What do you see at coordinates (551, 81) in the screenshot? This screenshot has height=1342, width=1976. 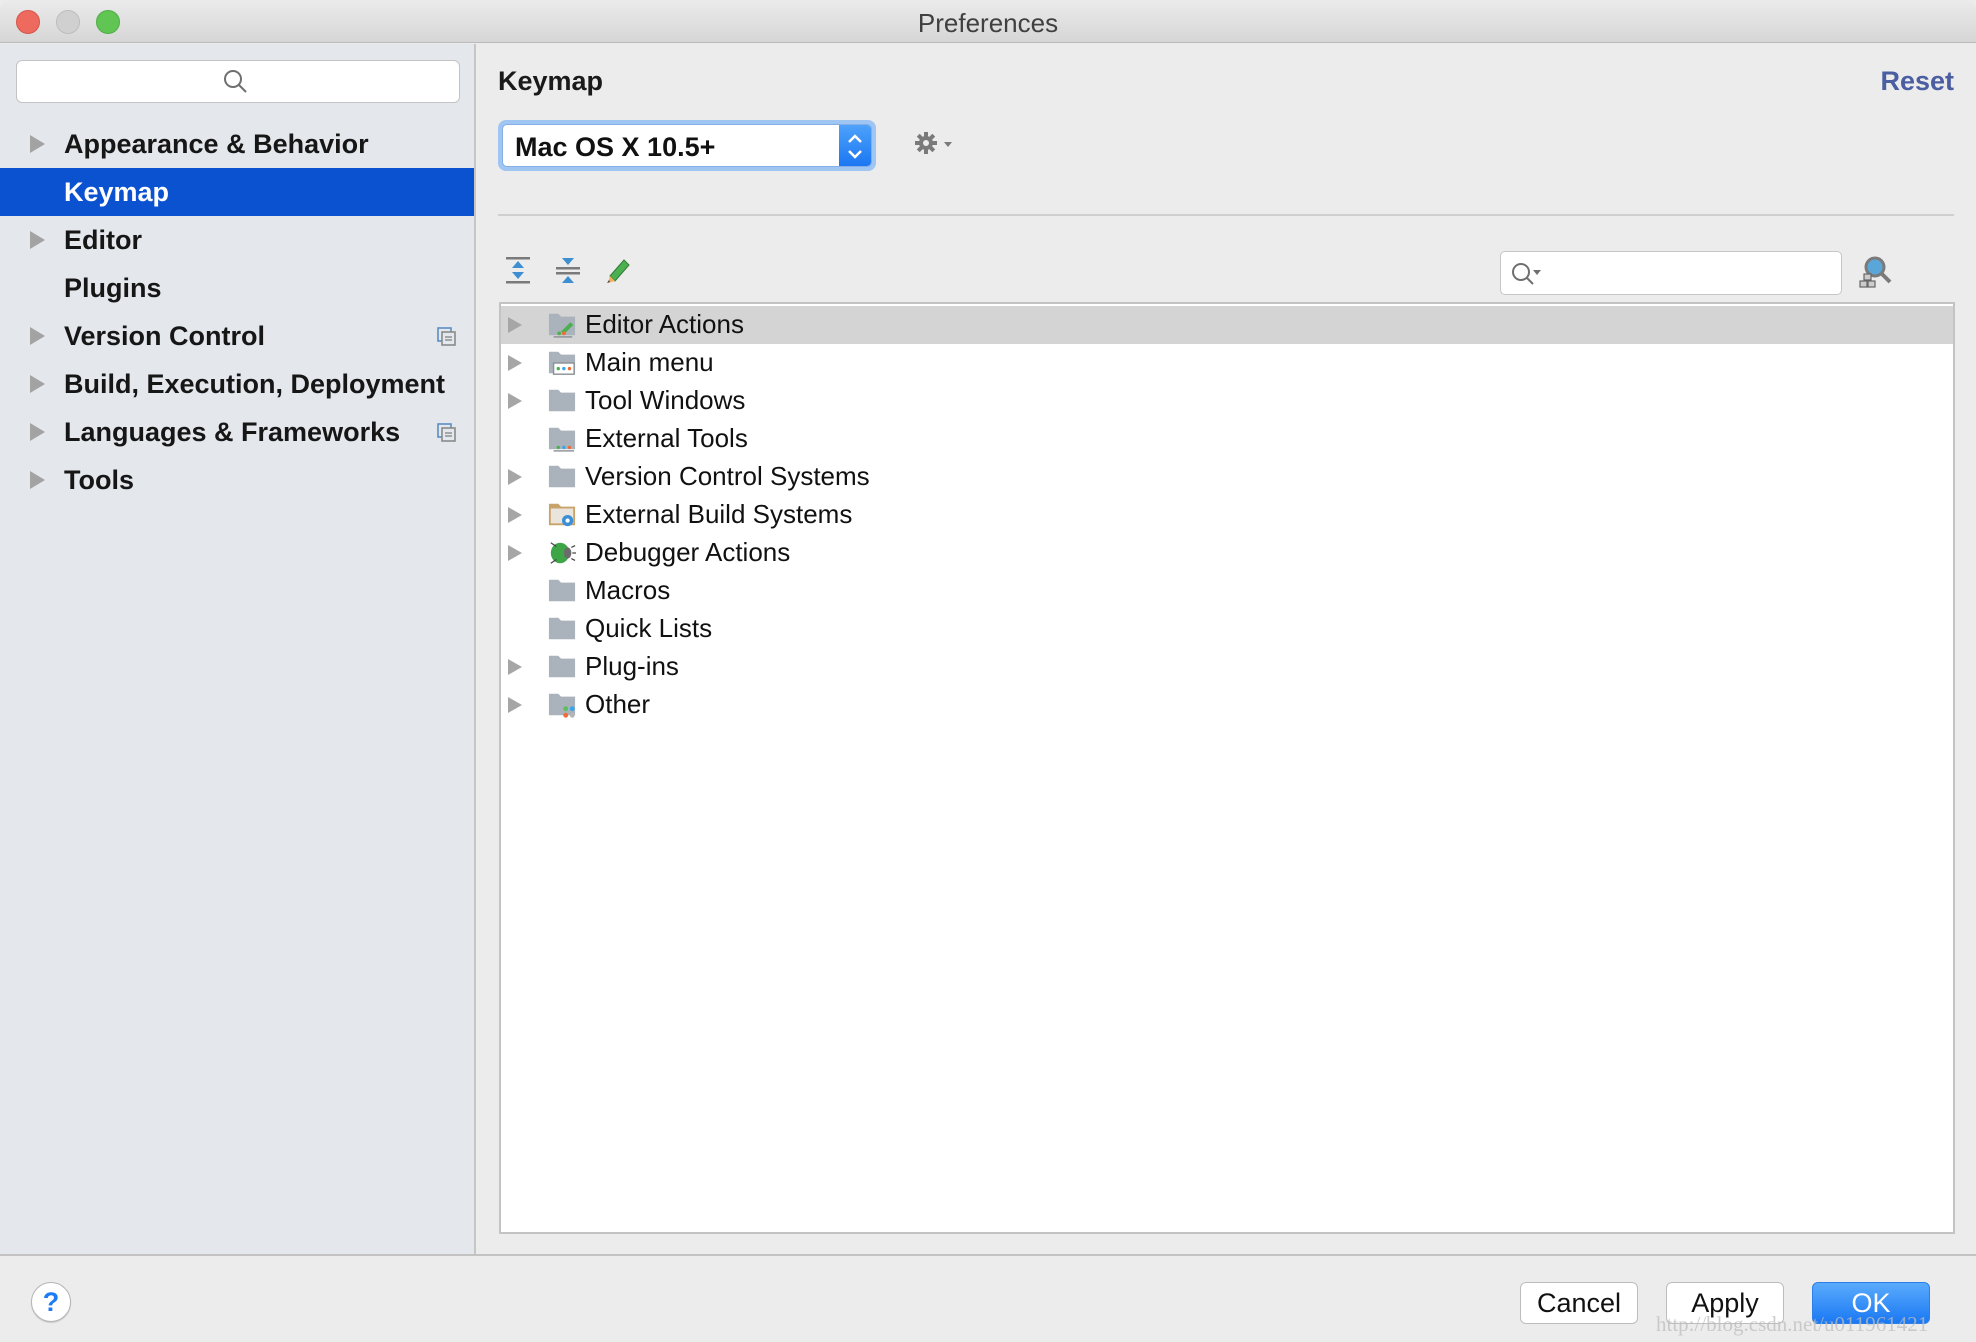 I see `page-title: Keymap` at bounding box center [551, 81].